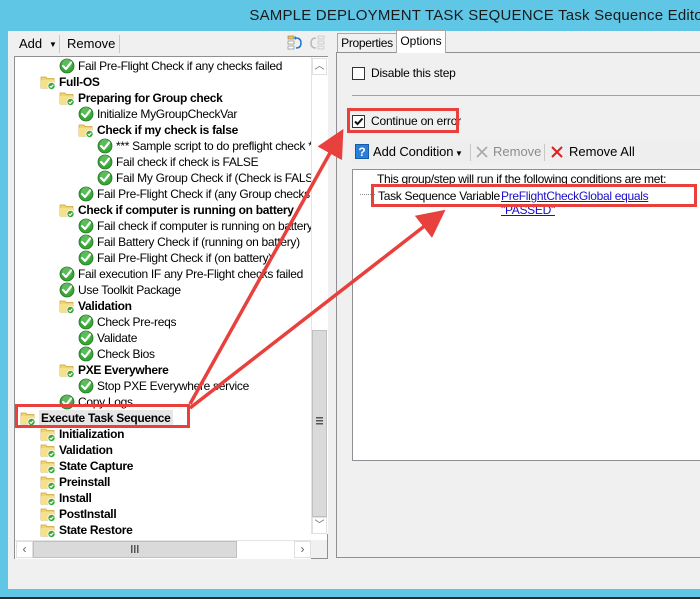  Describe the element at coordinates (317, 43) in the screenshot. I see `move-down-icon` at that location.